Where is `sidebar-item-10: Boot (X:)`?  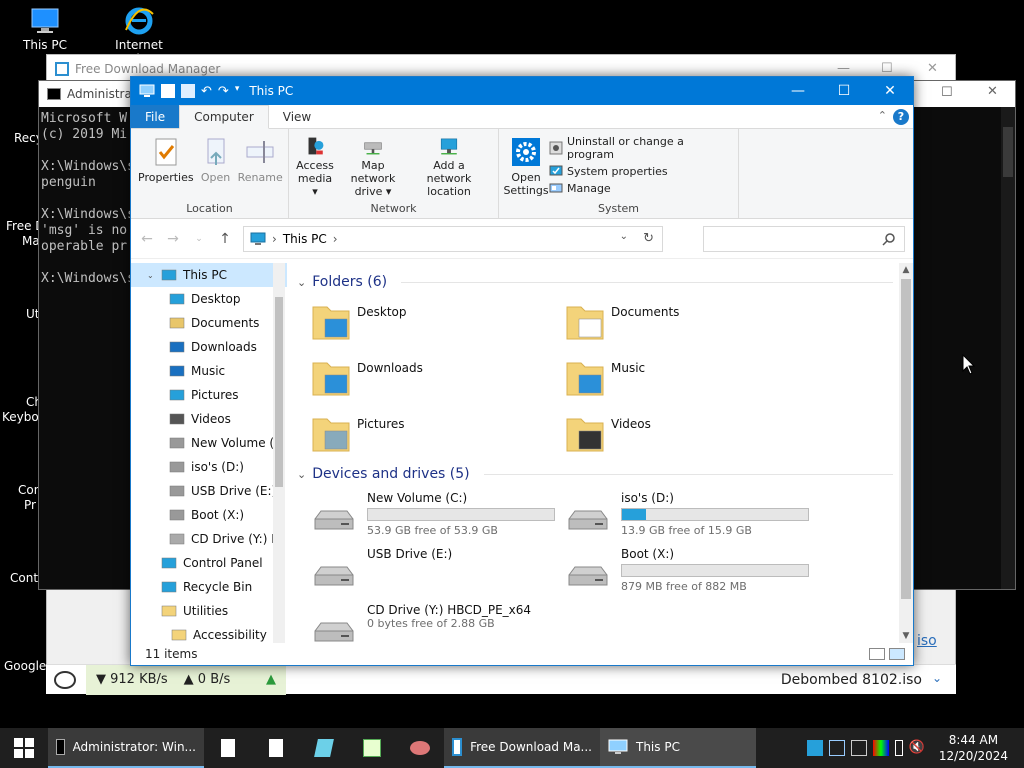 sidebar-item-10: Boot (X:) is located at coordinates (209, 515).